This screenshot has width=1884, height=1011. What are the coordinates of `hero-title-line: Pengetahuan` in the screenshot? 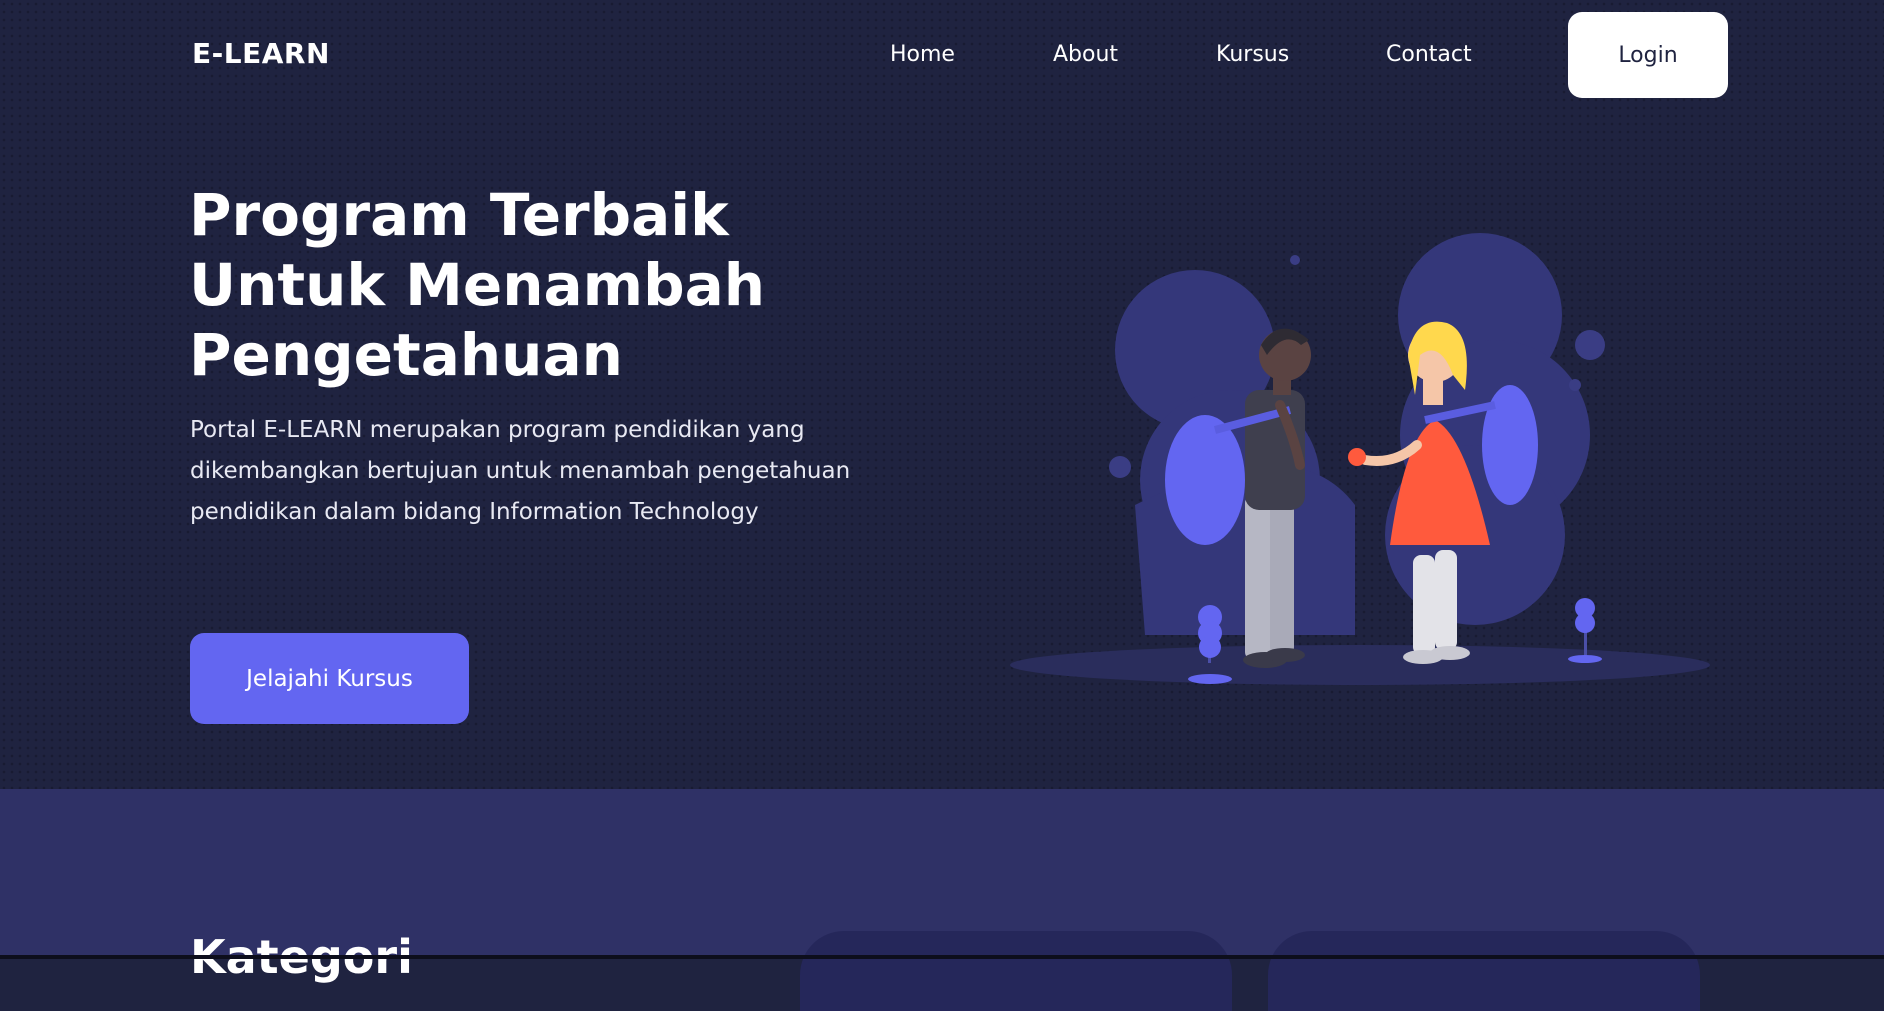 It's located at (406, 355).